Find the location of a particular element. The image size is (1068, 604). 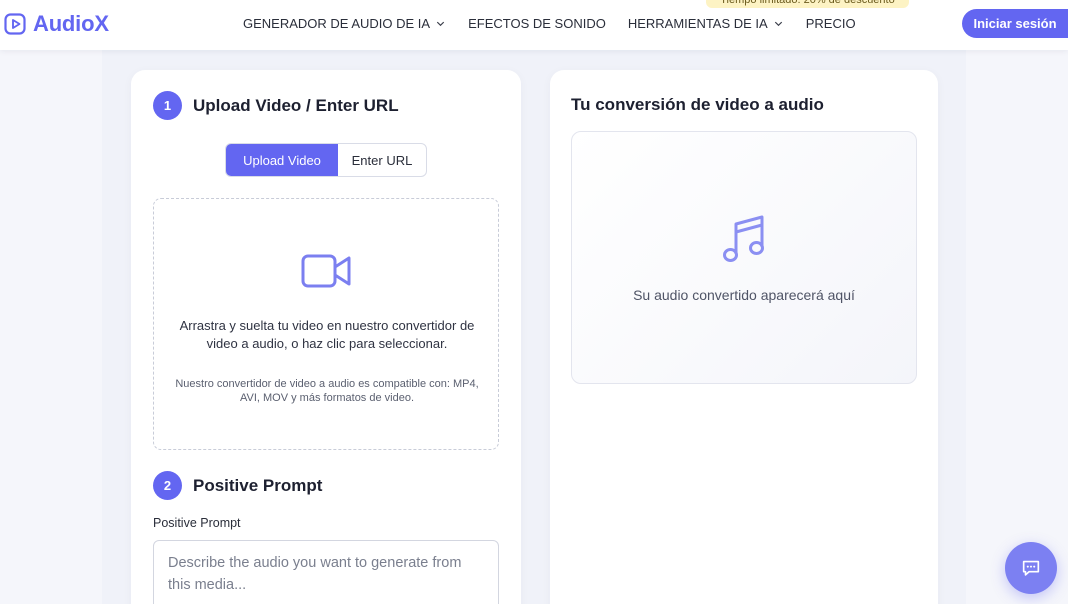

step-2-title: Positive Prompt is located at coordinates (258, 485).